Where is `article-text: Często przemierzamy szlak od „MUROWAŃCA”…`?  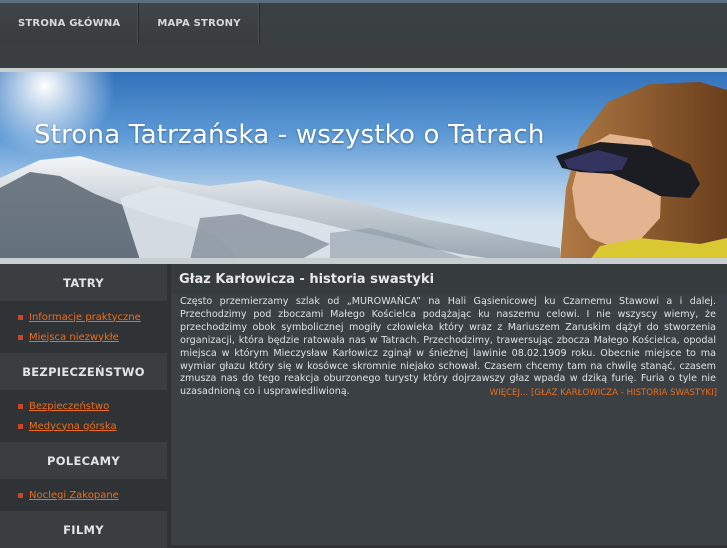 article-text: Często przemierzamy szlak od „MUROWAŃCA”… is located at coordinates (448, 347).